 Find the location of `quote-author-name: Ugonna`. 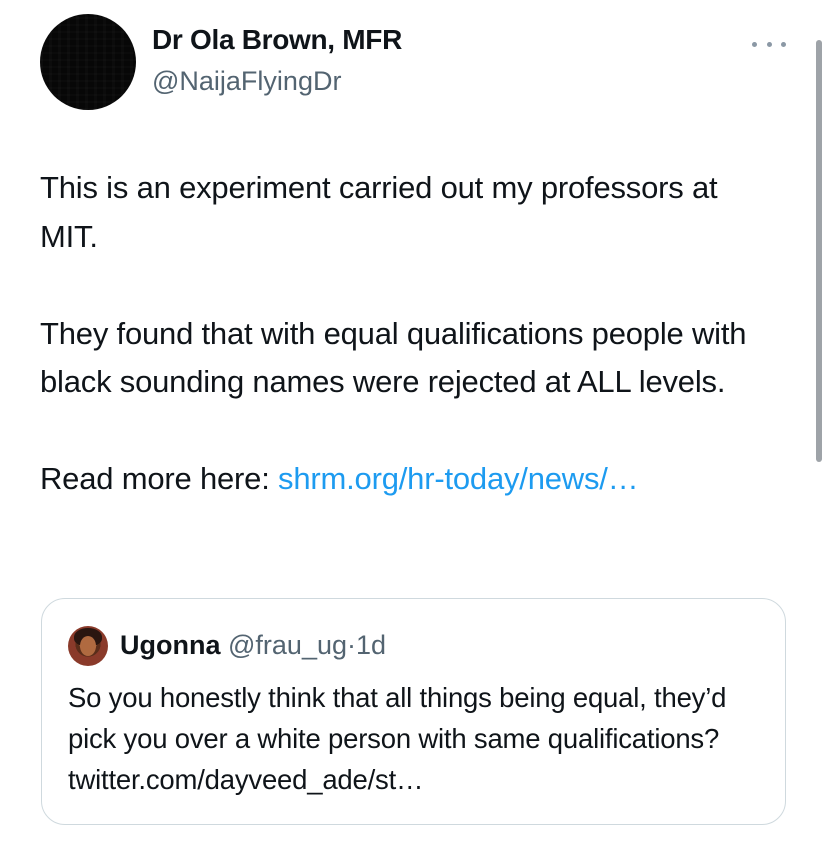

quote-author-name: Ugonna is located at coordinates (170, 645).